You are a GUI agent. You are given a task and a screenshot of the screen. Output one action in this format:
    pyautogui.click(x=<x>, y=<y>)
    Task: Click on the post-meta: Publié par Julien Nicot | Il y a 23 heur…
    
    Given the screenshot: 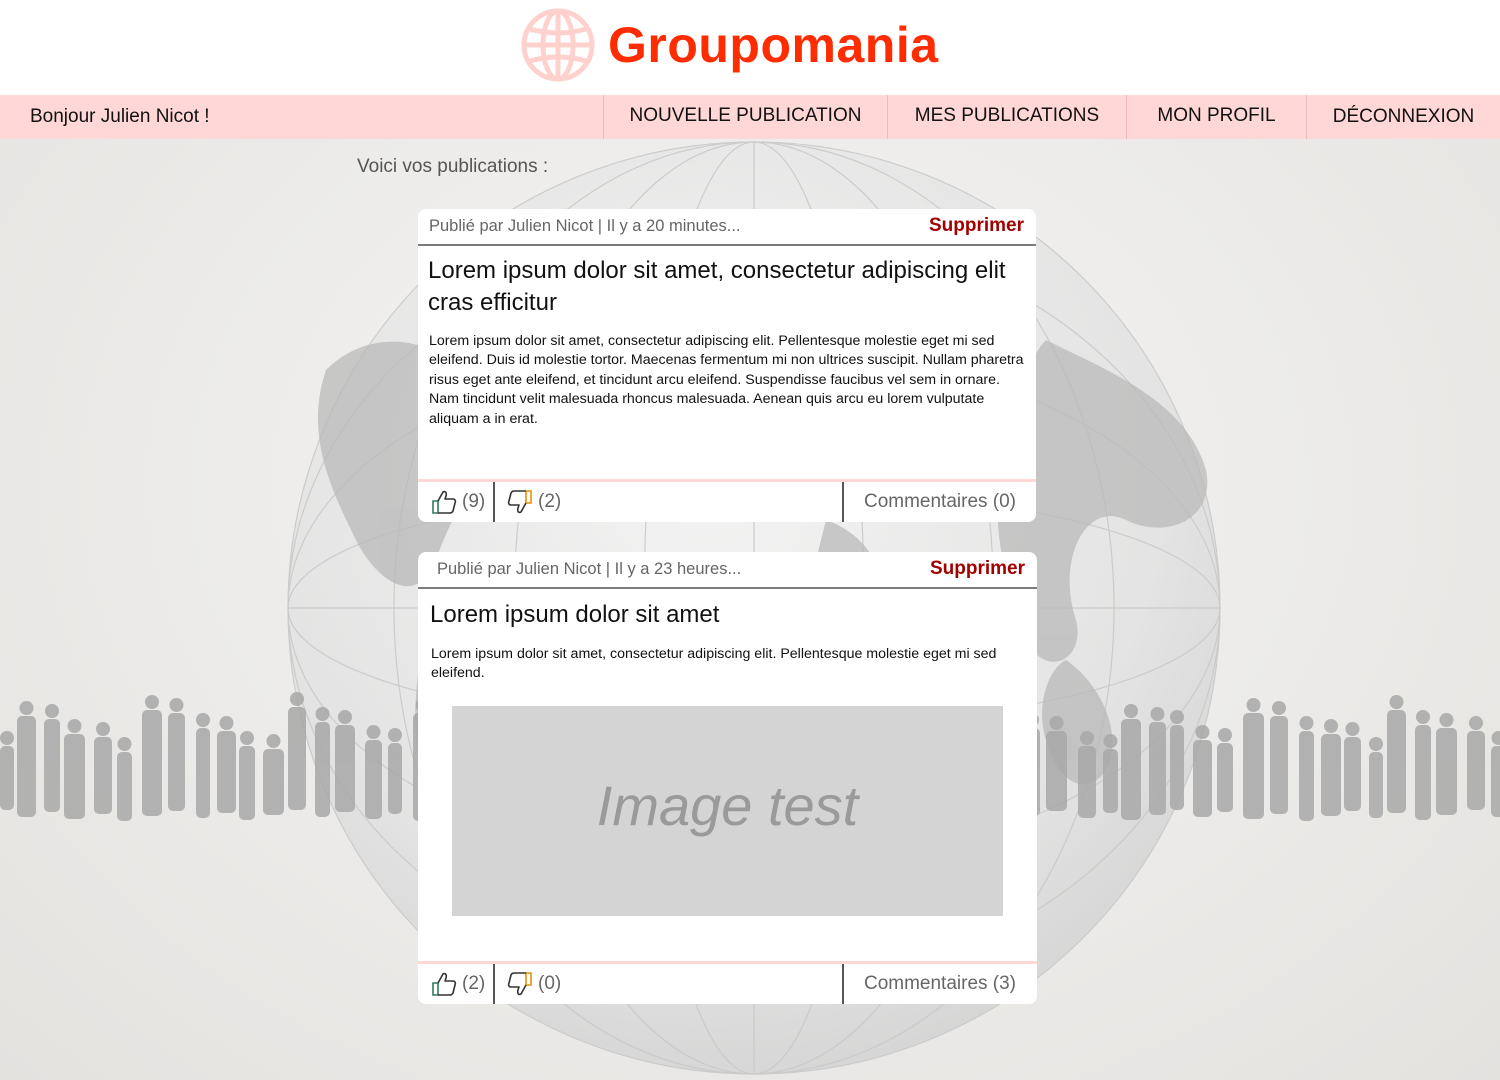 What is the action you would take?
    pyautogui.click(x=589, y=569)
    